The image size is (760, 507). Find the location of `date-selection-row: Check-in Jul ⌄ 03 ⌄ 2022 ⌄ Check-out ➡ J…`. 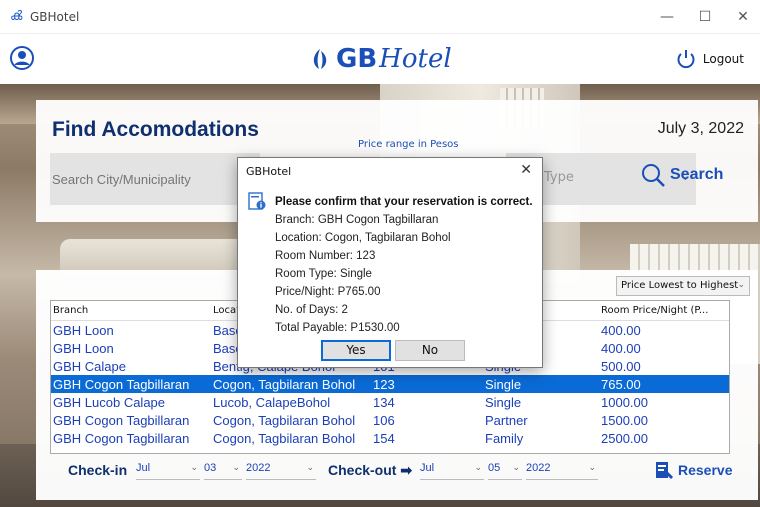

date-selection-row: Check-in Jul ⌄ 03 ⌄ 2022 ⌄ Check-out ➡ J… is located at coordinates (408, 470).